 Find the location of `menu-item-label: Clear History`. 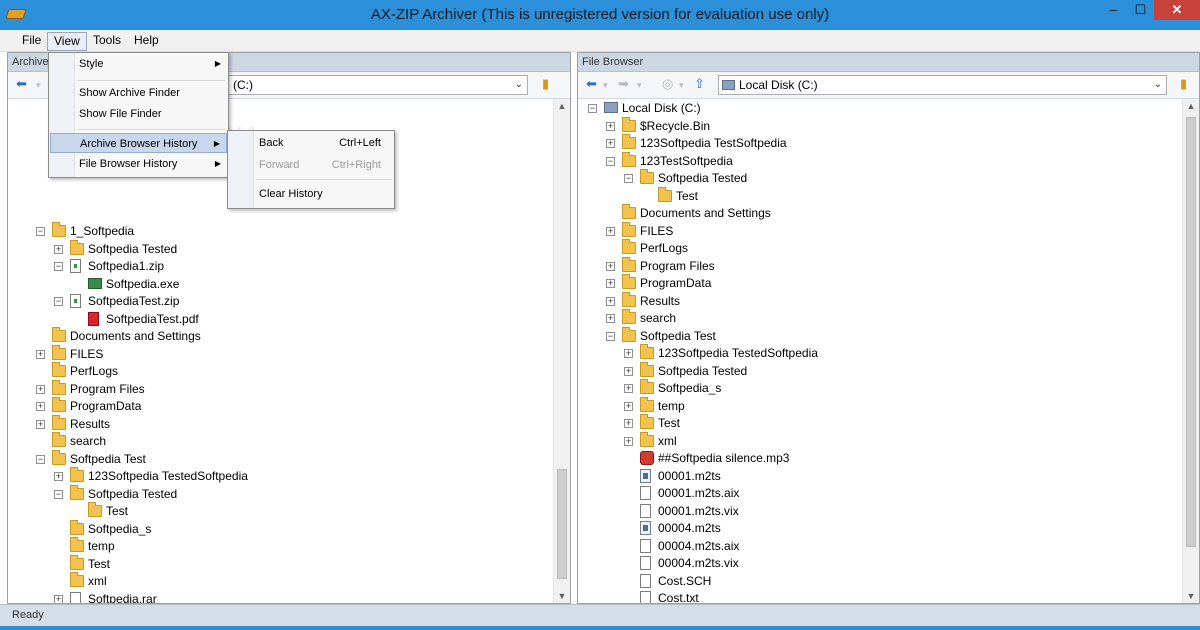

menu-item-label: Clear History is located at coordinates (291, 194).